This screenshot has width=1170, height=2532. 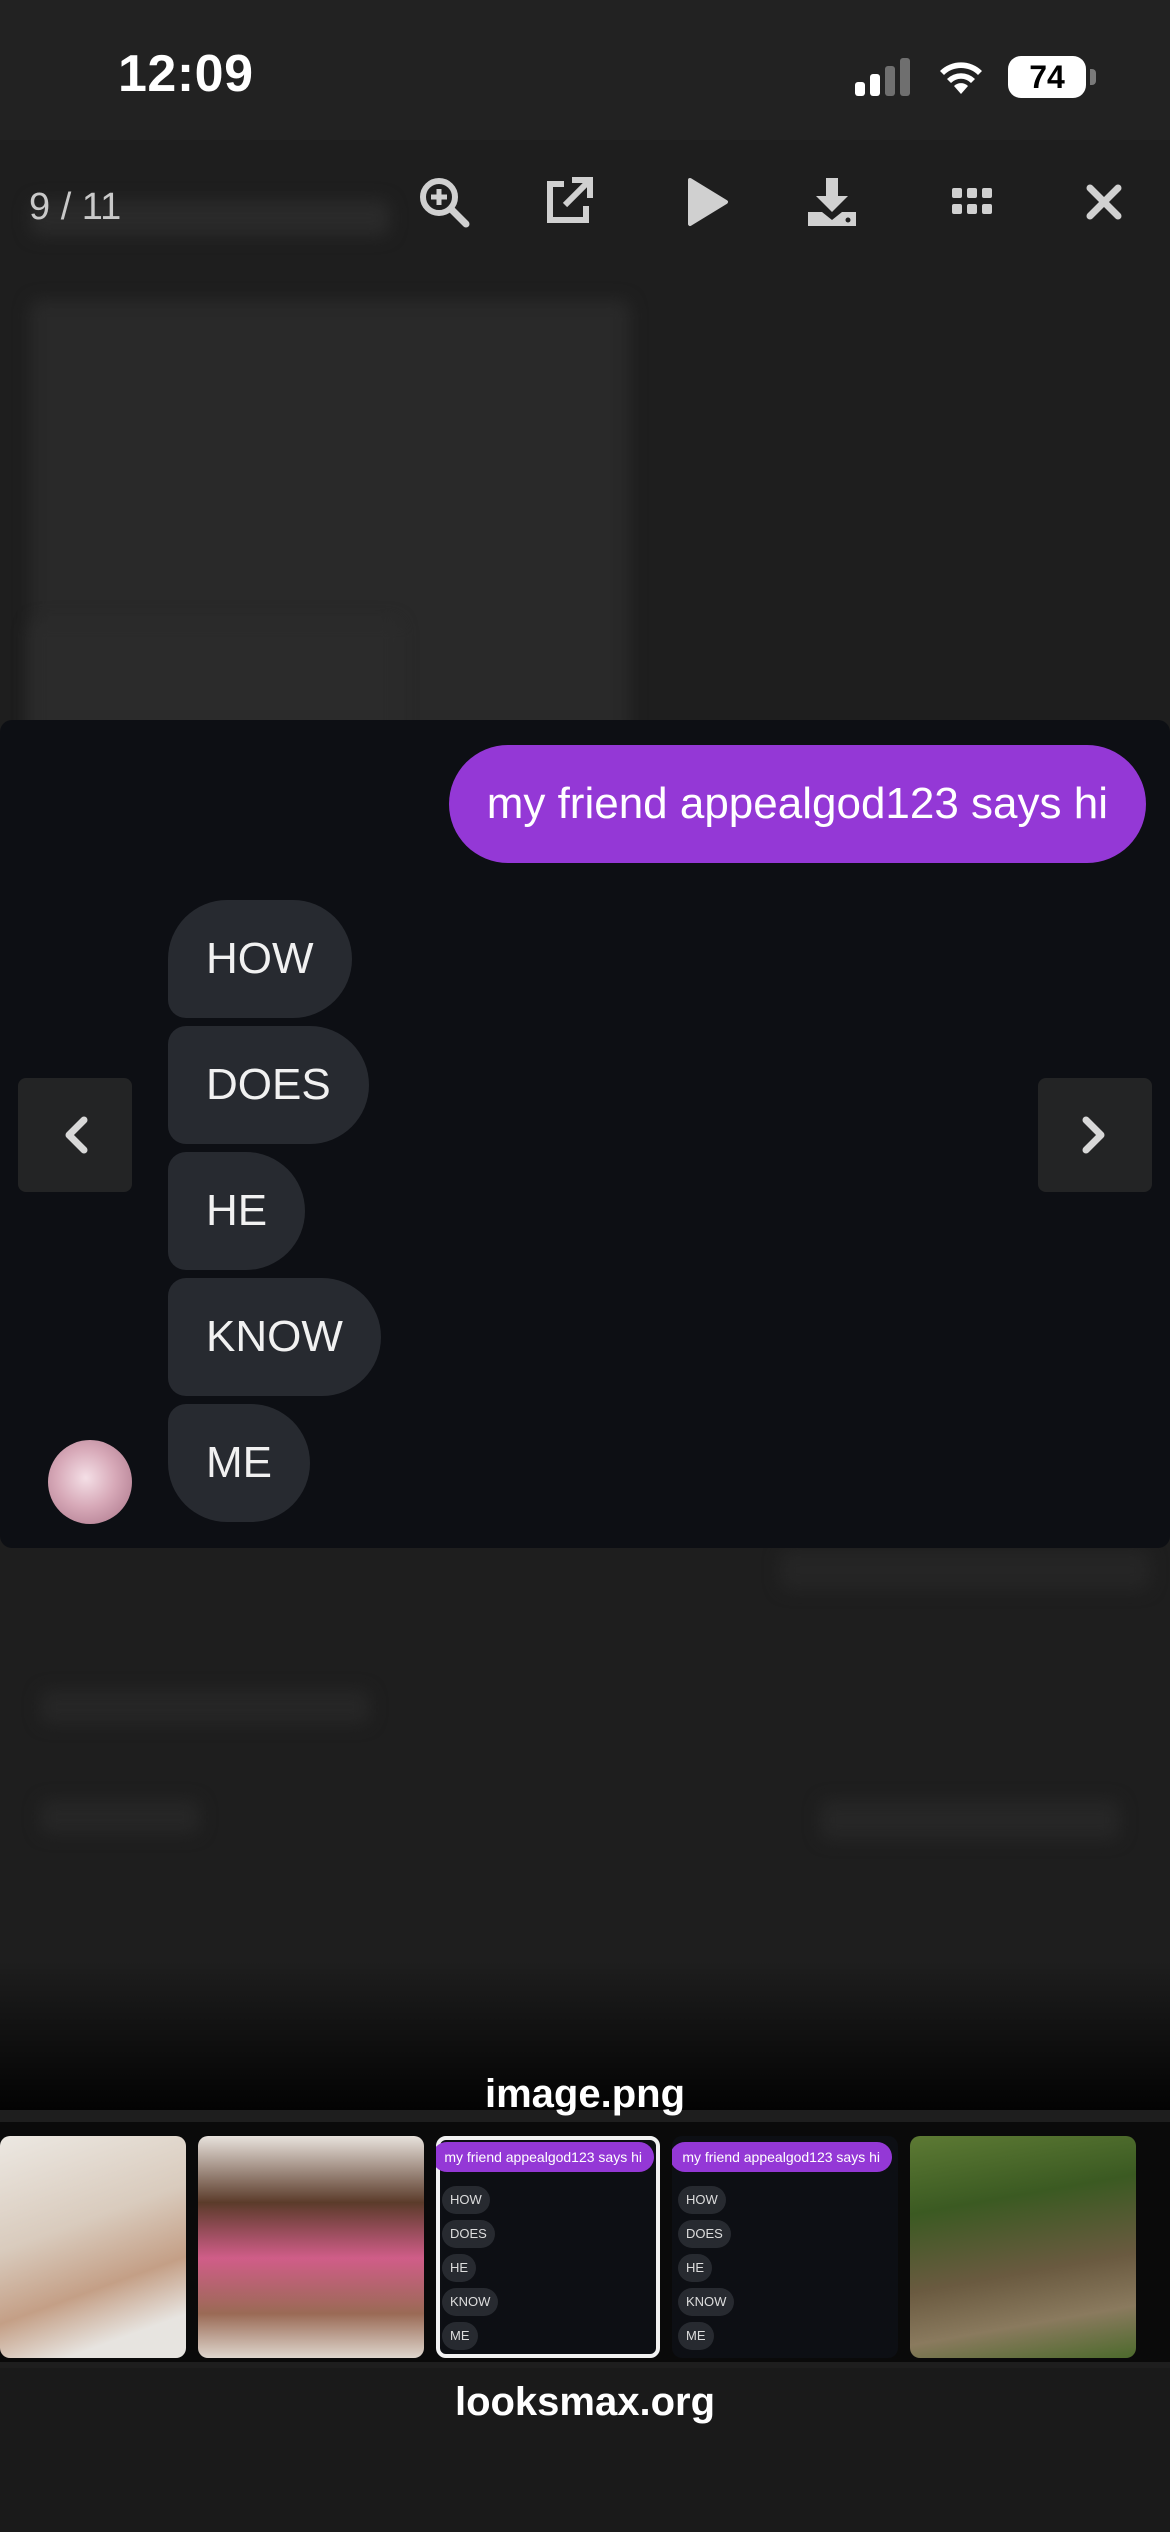 What do you see at coordinates (797, 804) in the screenshot?
I see `sent-message-bubble: my friend appealgod123 says hi` at bounding box center [797, 804].